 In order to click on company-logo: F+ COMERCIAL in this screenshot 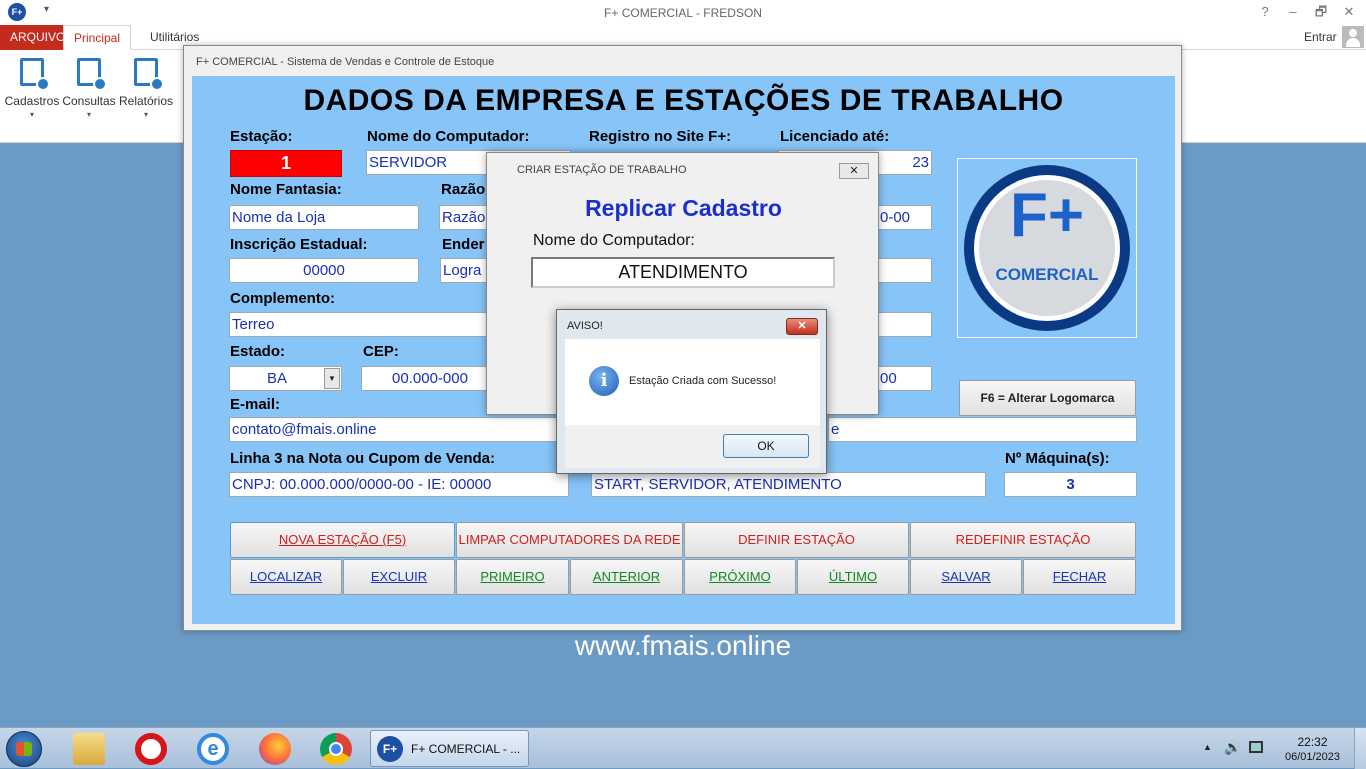, I will do `click(1047, 248)`.